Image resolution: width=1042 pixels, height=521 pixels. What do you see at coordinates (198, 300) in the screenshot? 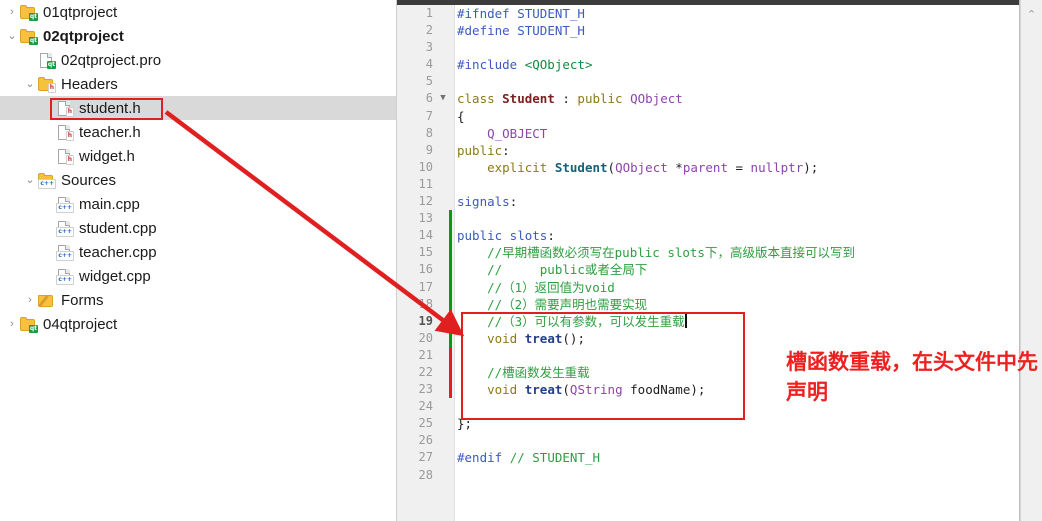
I see `tree-item-forms: › Forms` at bounding box center [198, 300].